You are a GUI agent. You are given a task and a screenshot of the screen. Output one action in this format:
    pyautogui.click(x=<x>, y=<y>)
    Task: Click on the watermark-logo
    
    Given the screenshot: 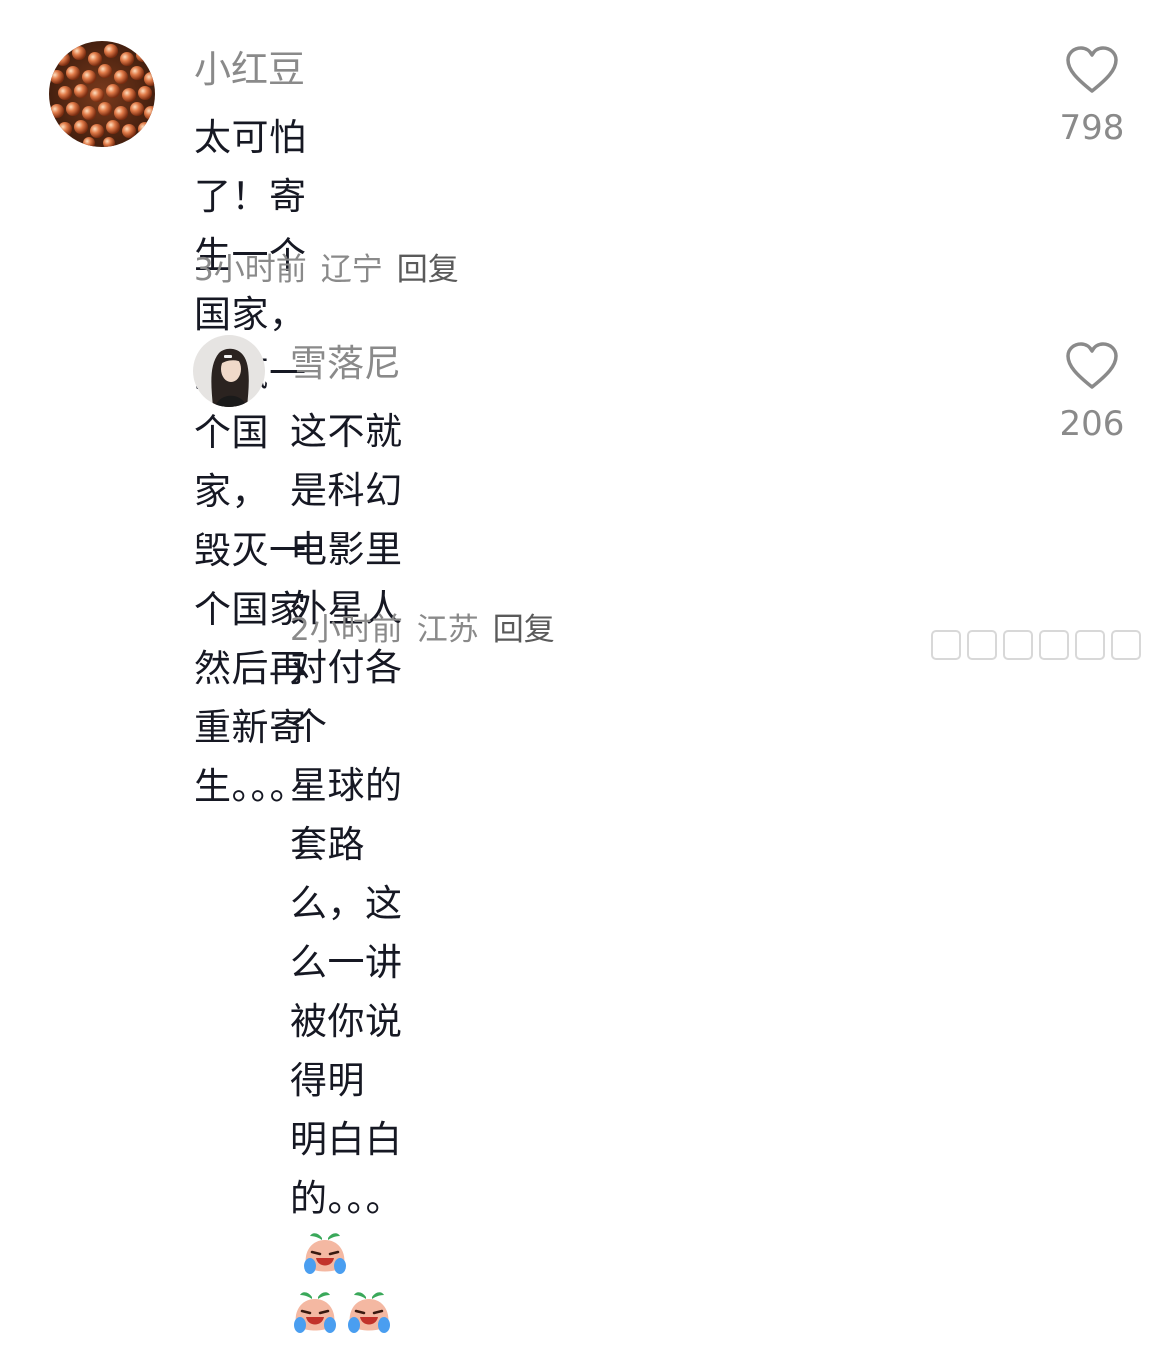 What is the action you would take?
    pyautogui.click(x=1036, y=645)
    